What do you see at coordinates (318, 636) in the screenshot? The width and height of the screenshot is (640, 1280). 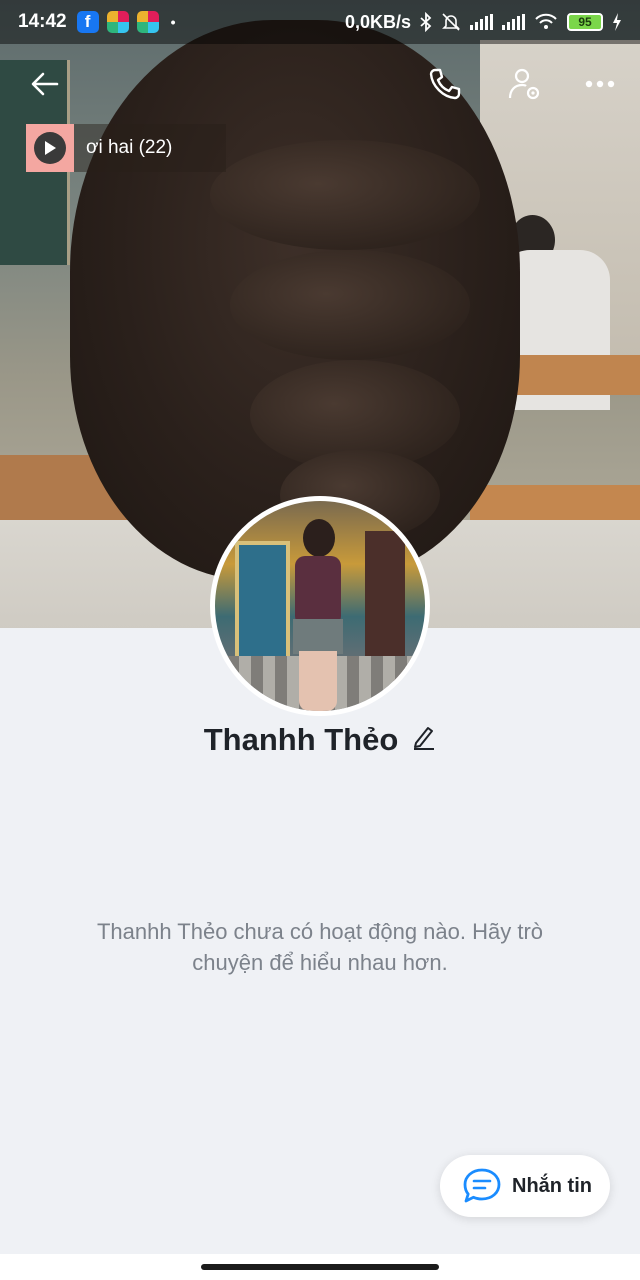 I see `avatar-person-shorts` at bounding box center [318, 636].